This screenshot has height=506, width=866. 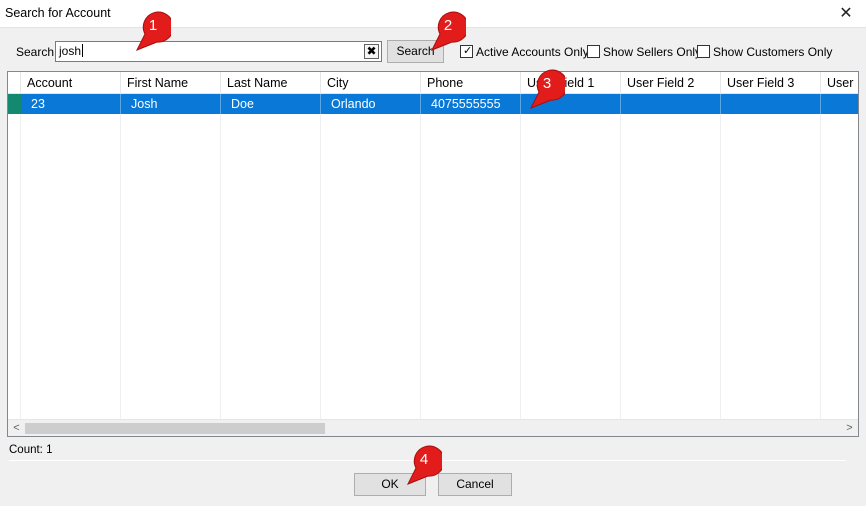 I want to click on horizontal-scrollbar: < >, so click(x=433, y=427).